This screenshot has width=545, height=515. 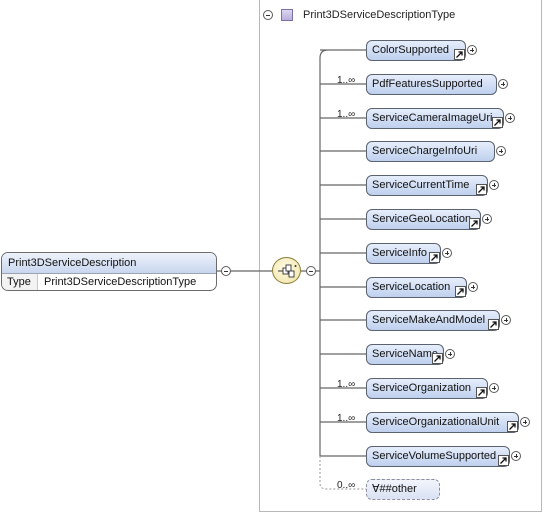 What do you see at coordinates (494, 185) in the screenshot?
I see `expand-service-current-time-button` at bounding box center [494, 185].